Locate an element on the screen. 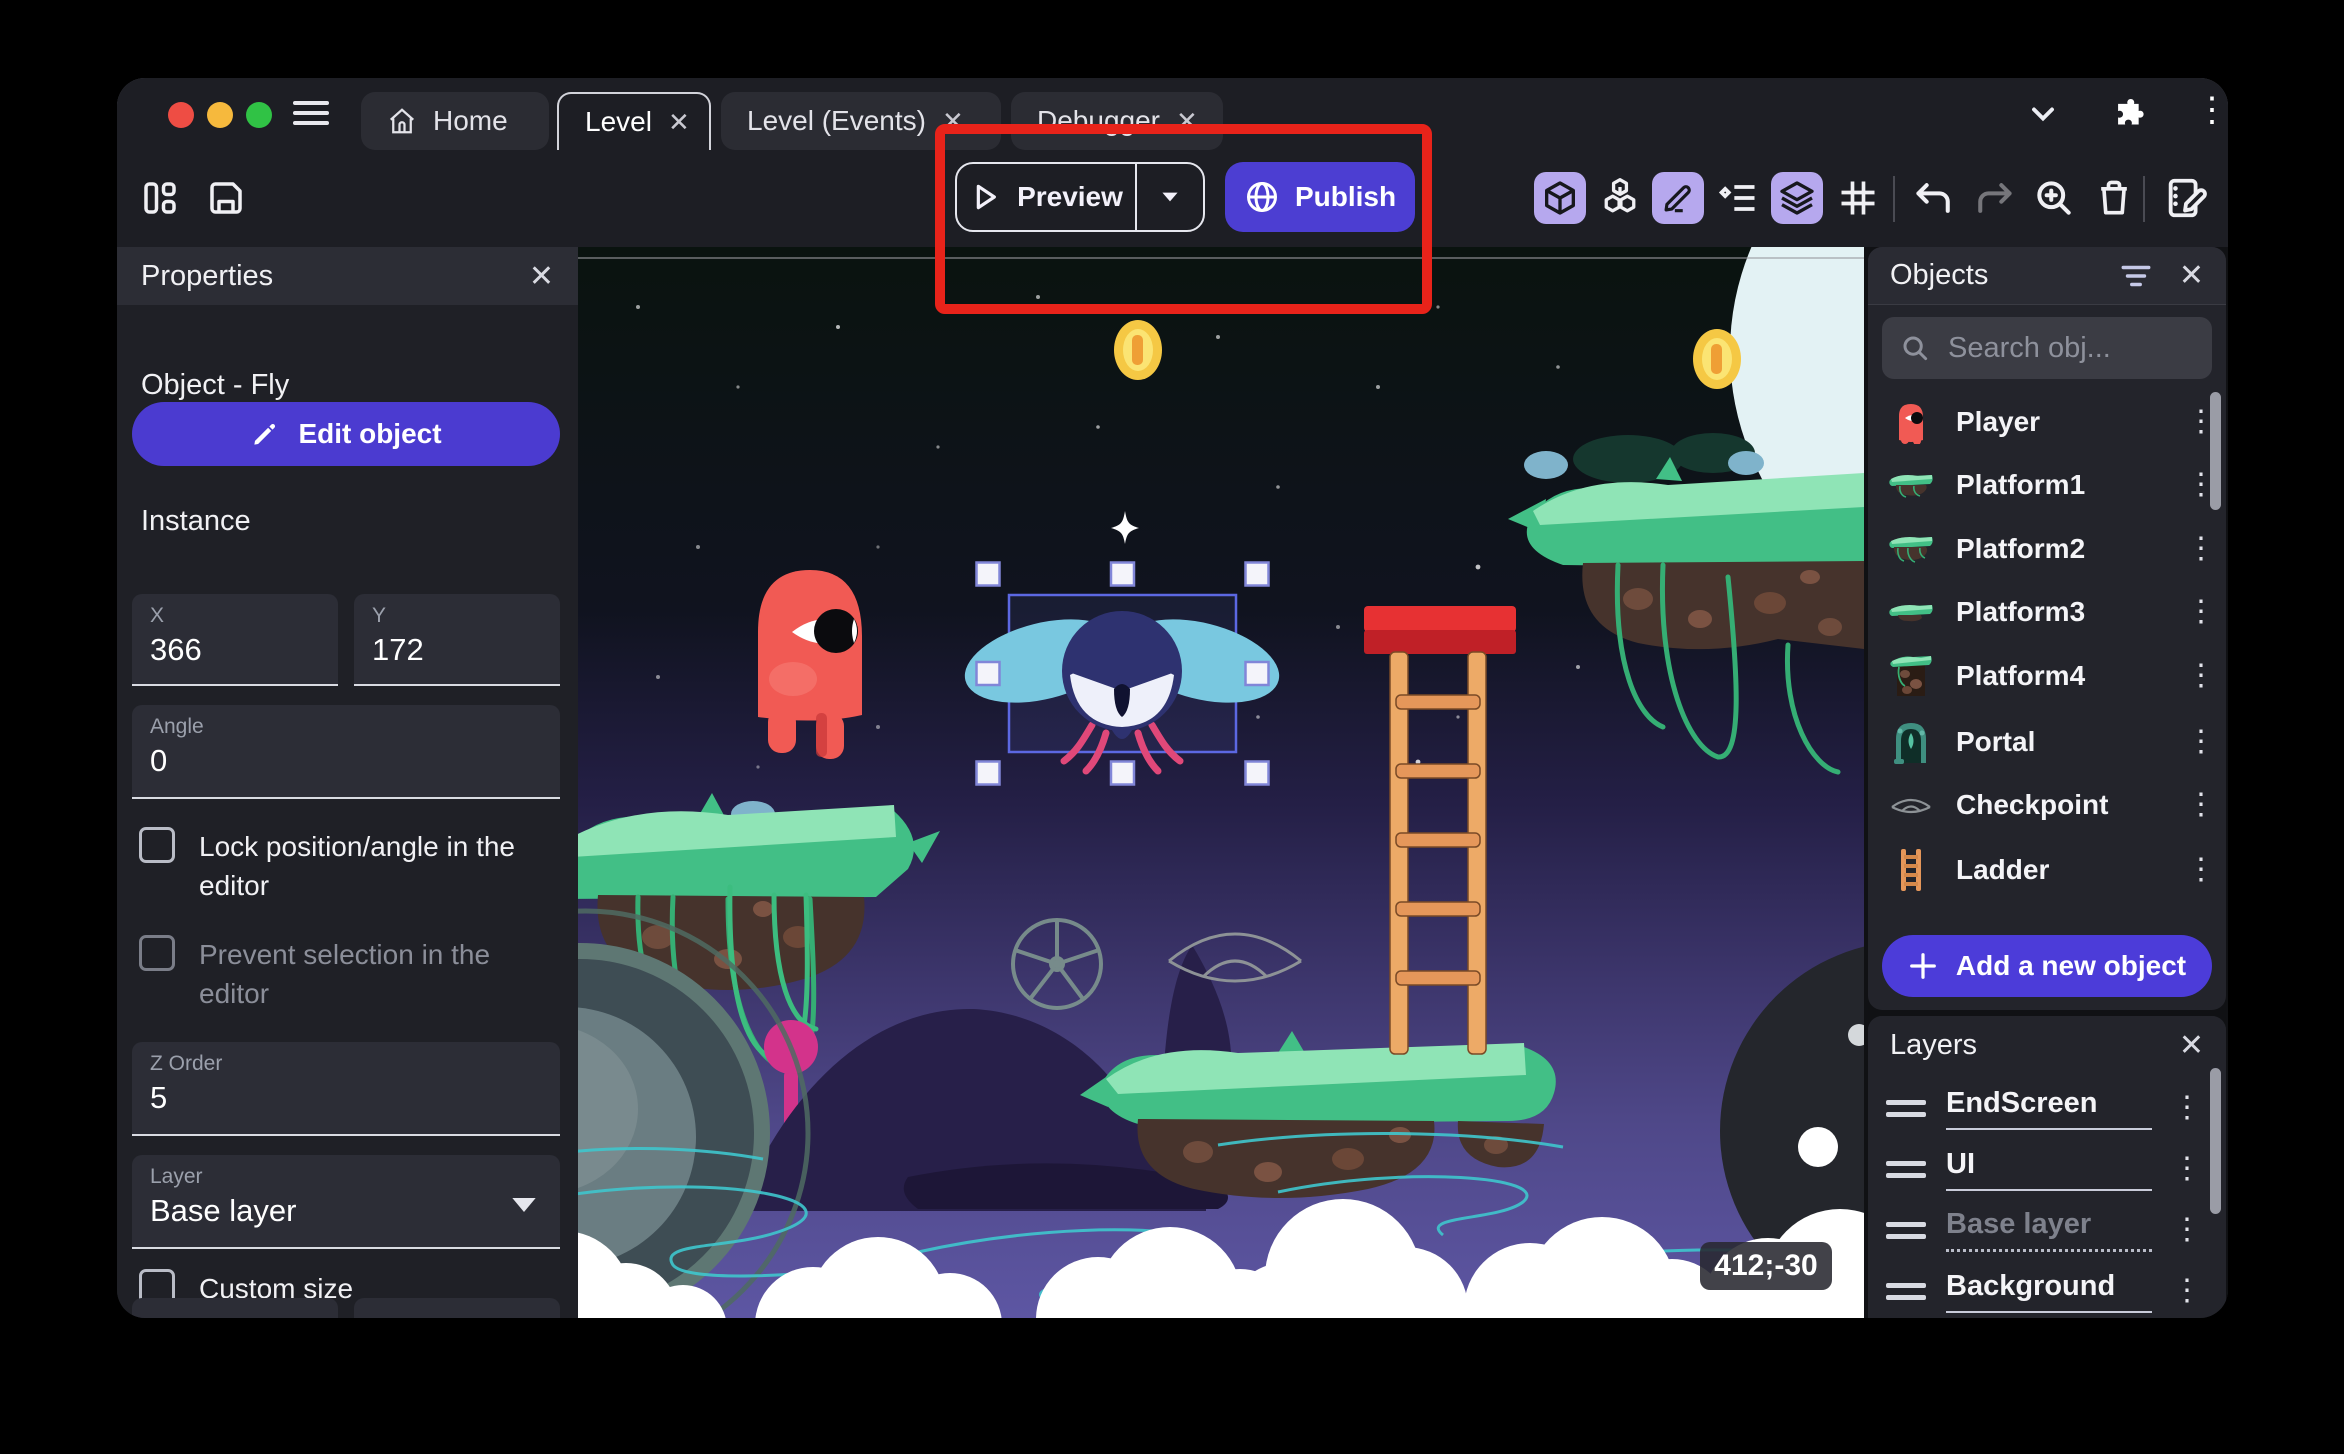  maximize-window-button is located at coordinates (259, 115).